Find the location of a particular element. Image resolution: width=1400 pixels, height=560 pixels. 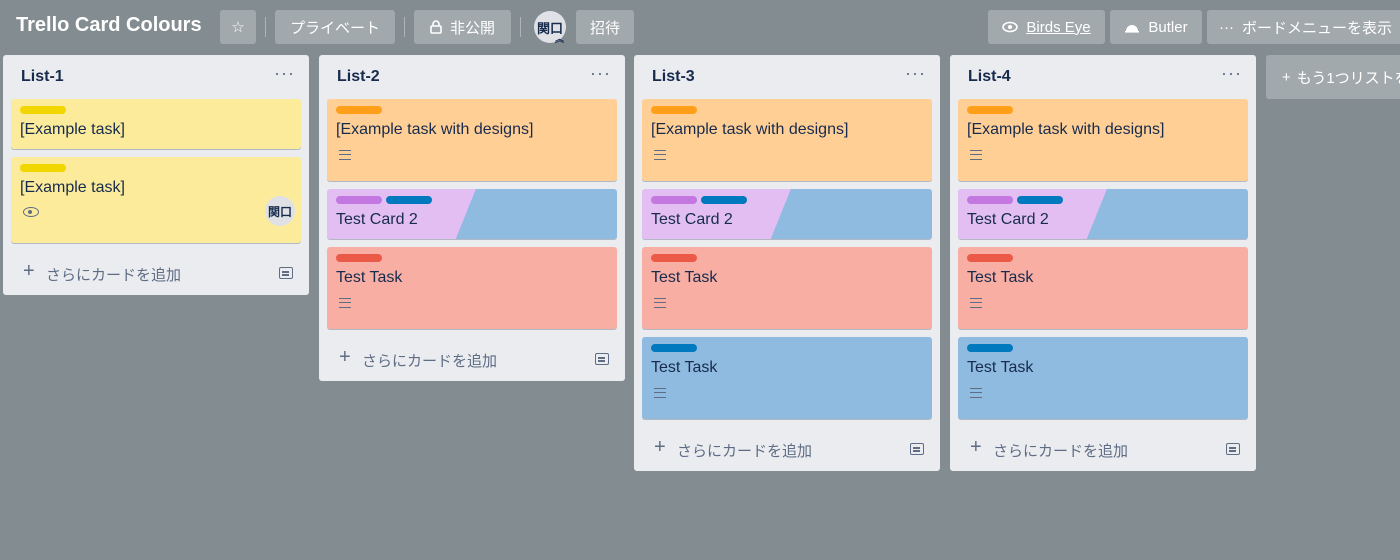

privacy-label: 非公開 is located at coordinates (472, 28).